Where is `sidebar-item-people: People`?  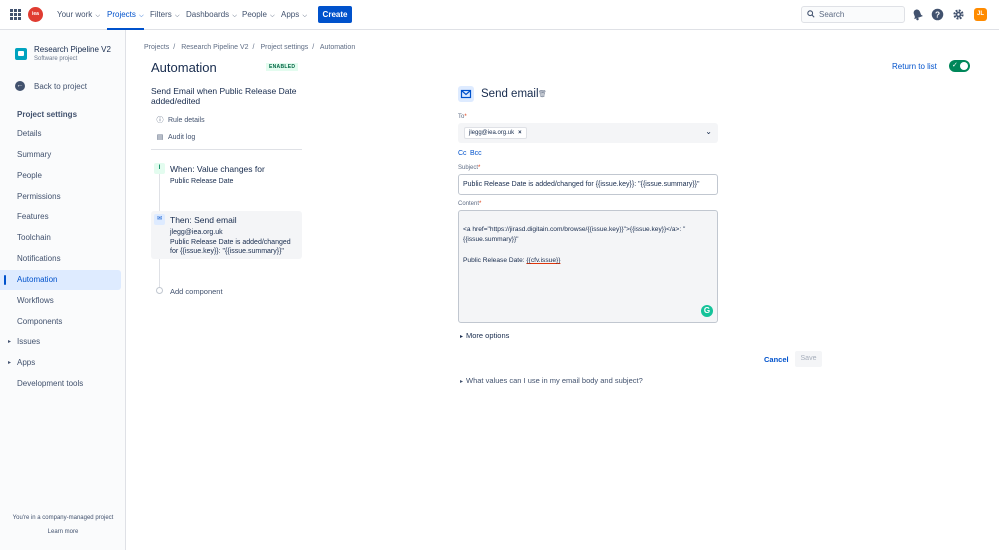 sidebar-item-people: People is located at coordinates (60, 176).